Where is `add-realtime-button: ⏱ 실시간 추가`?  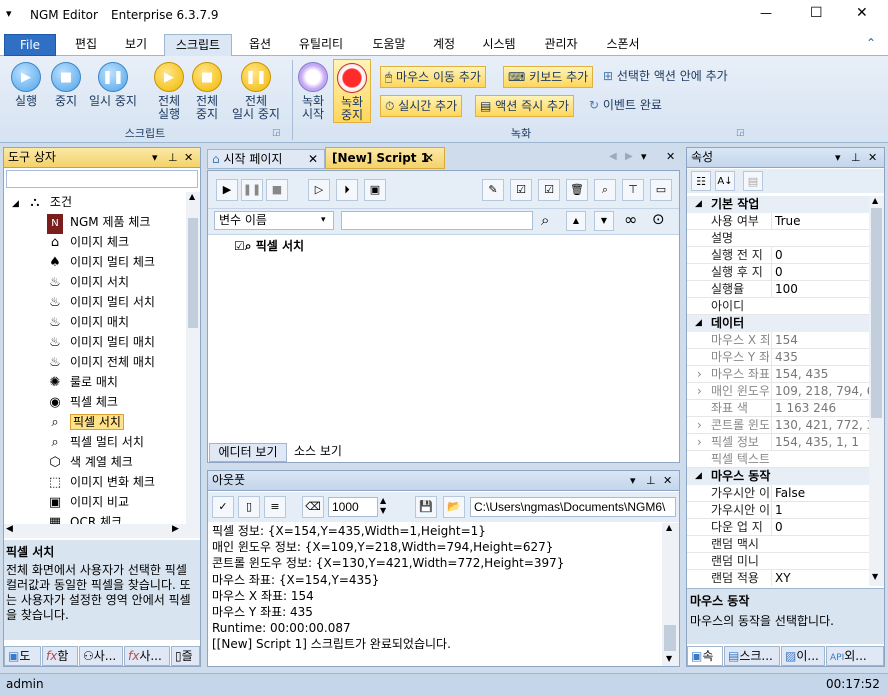
add-realtime-button: ⏱ 실시간 추가 is located at coordinates (421, 106).